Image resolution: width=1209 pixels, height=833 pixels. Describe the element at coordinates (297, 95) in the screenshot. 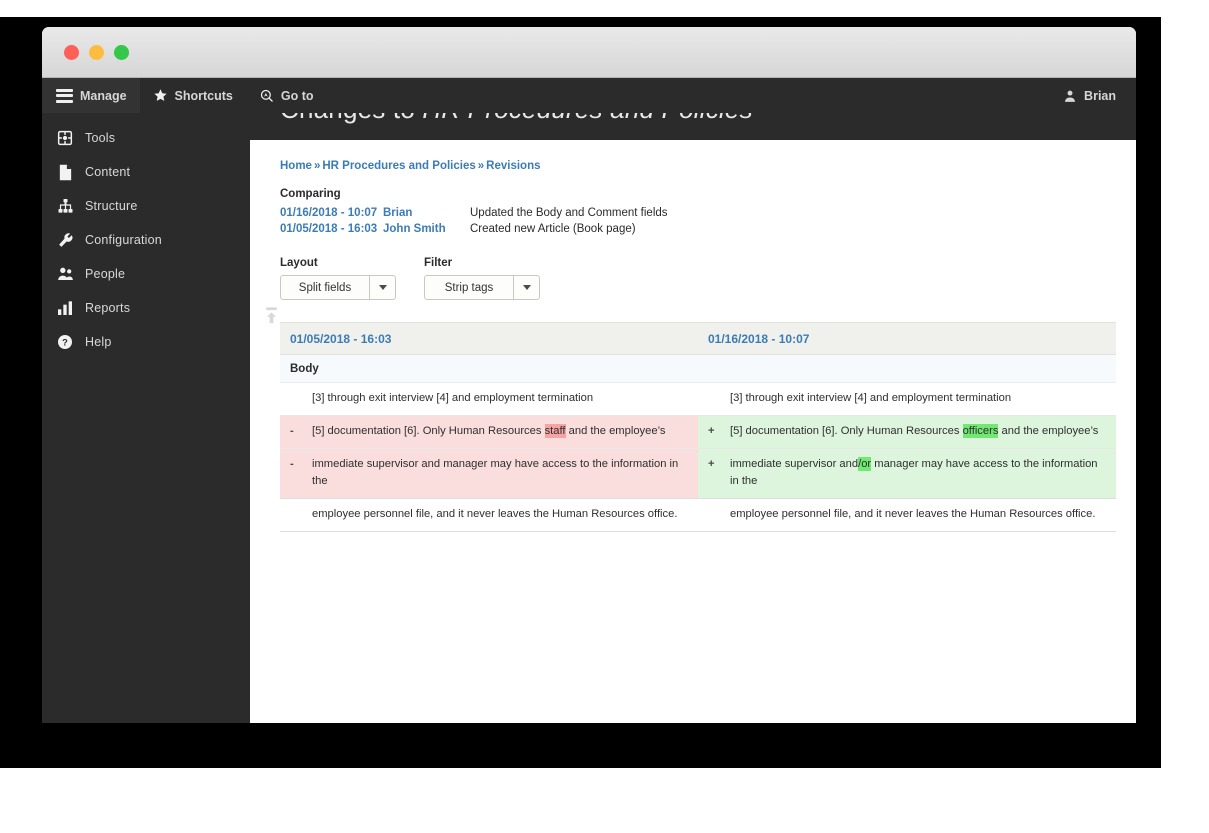

I see `toolbar-goto-label: Go to` at that location.